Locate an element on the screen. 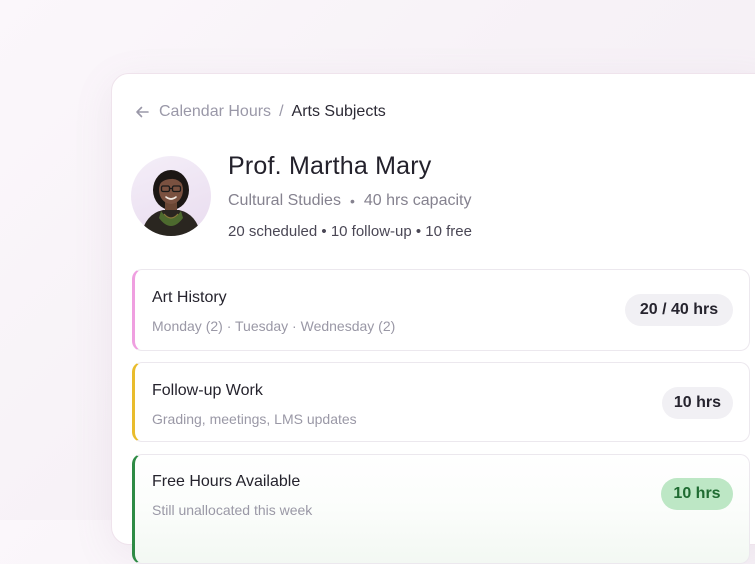  arrow-left-icon is located at coordinates (142, 112).